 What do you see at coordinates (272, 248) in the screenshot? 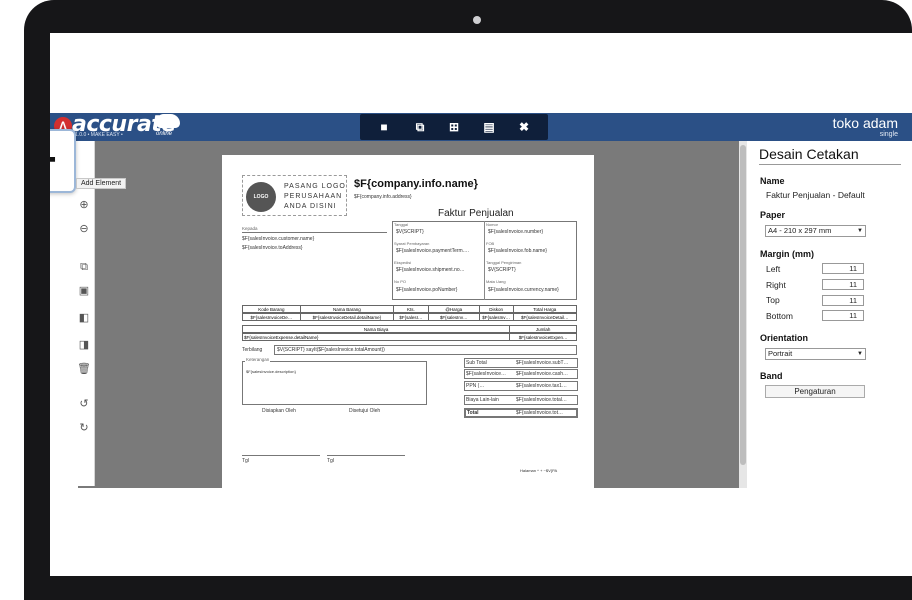
I see `to-address: $F{salesInvoice.toAddress}` at bounding box center [272, 248].